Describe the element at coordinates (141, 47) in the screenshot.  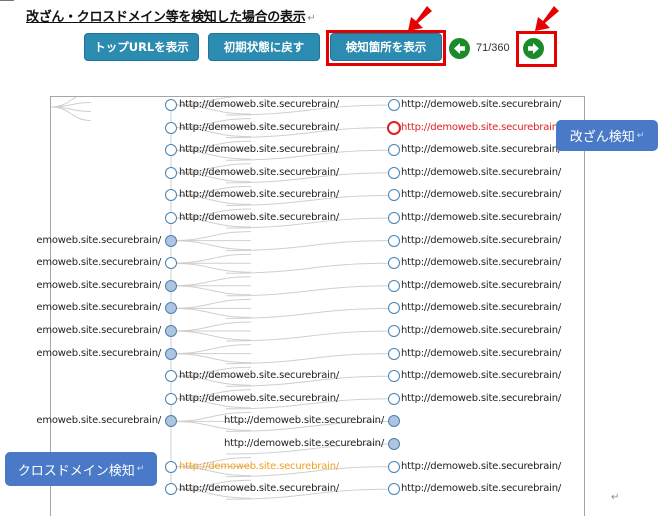
I see `show-top-url-button: トップURLを表示` at that location.